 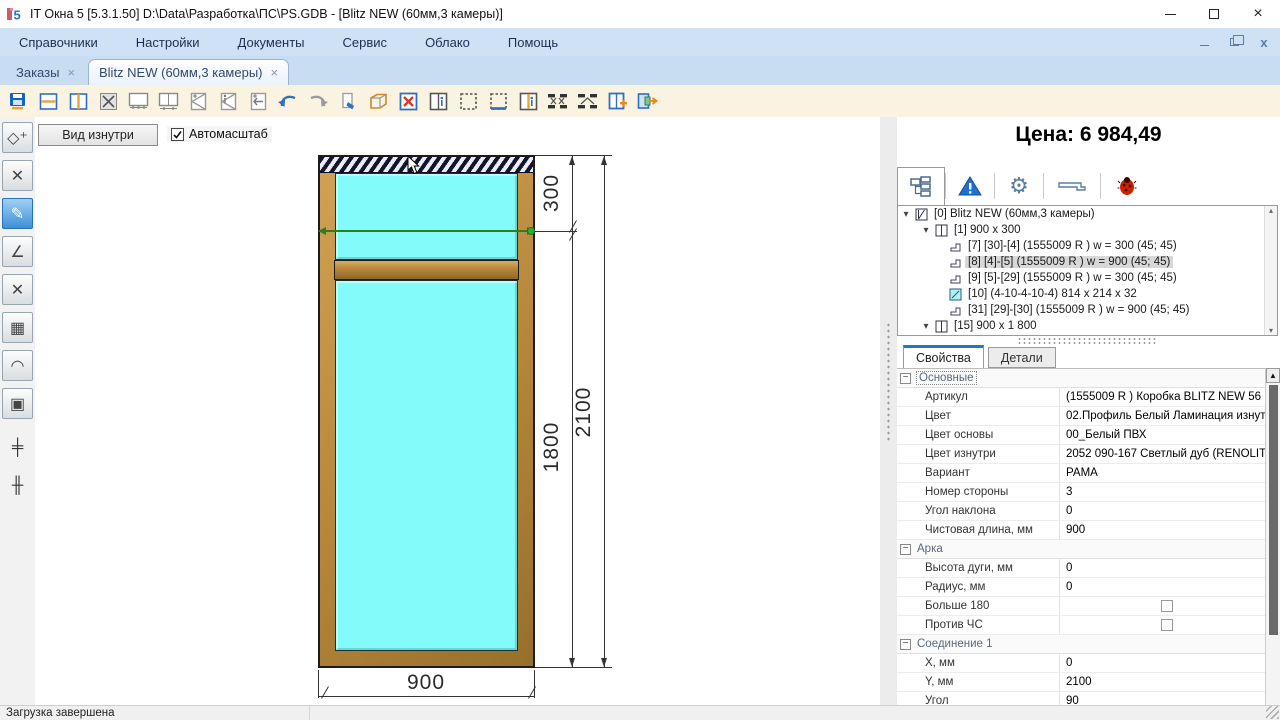 What do you see at coordinates (48, 101) in the screenshot?
I see `split-horizontal-button` at bounding box center [48, 101].